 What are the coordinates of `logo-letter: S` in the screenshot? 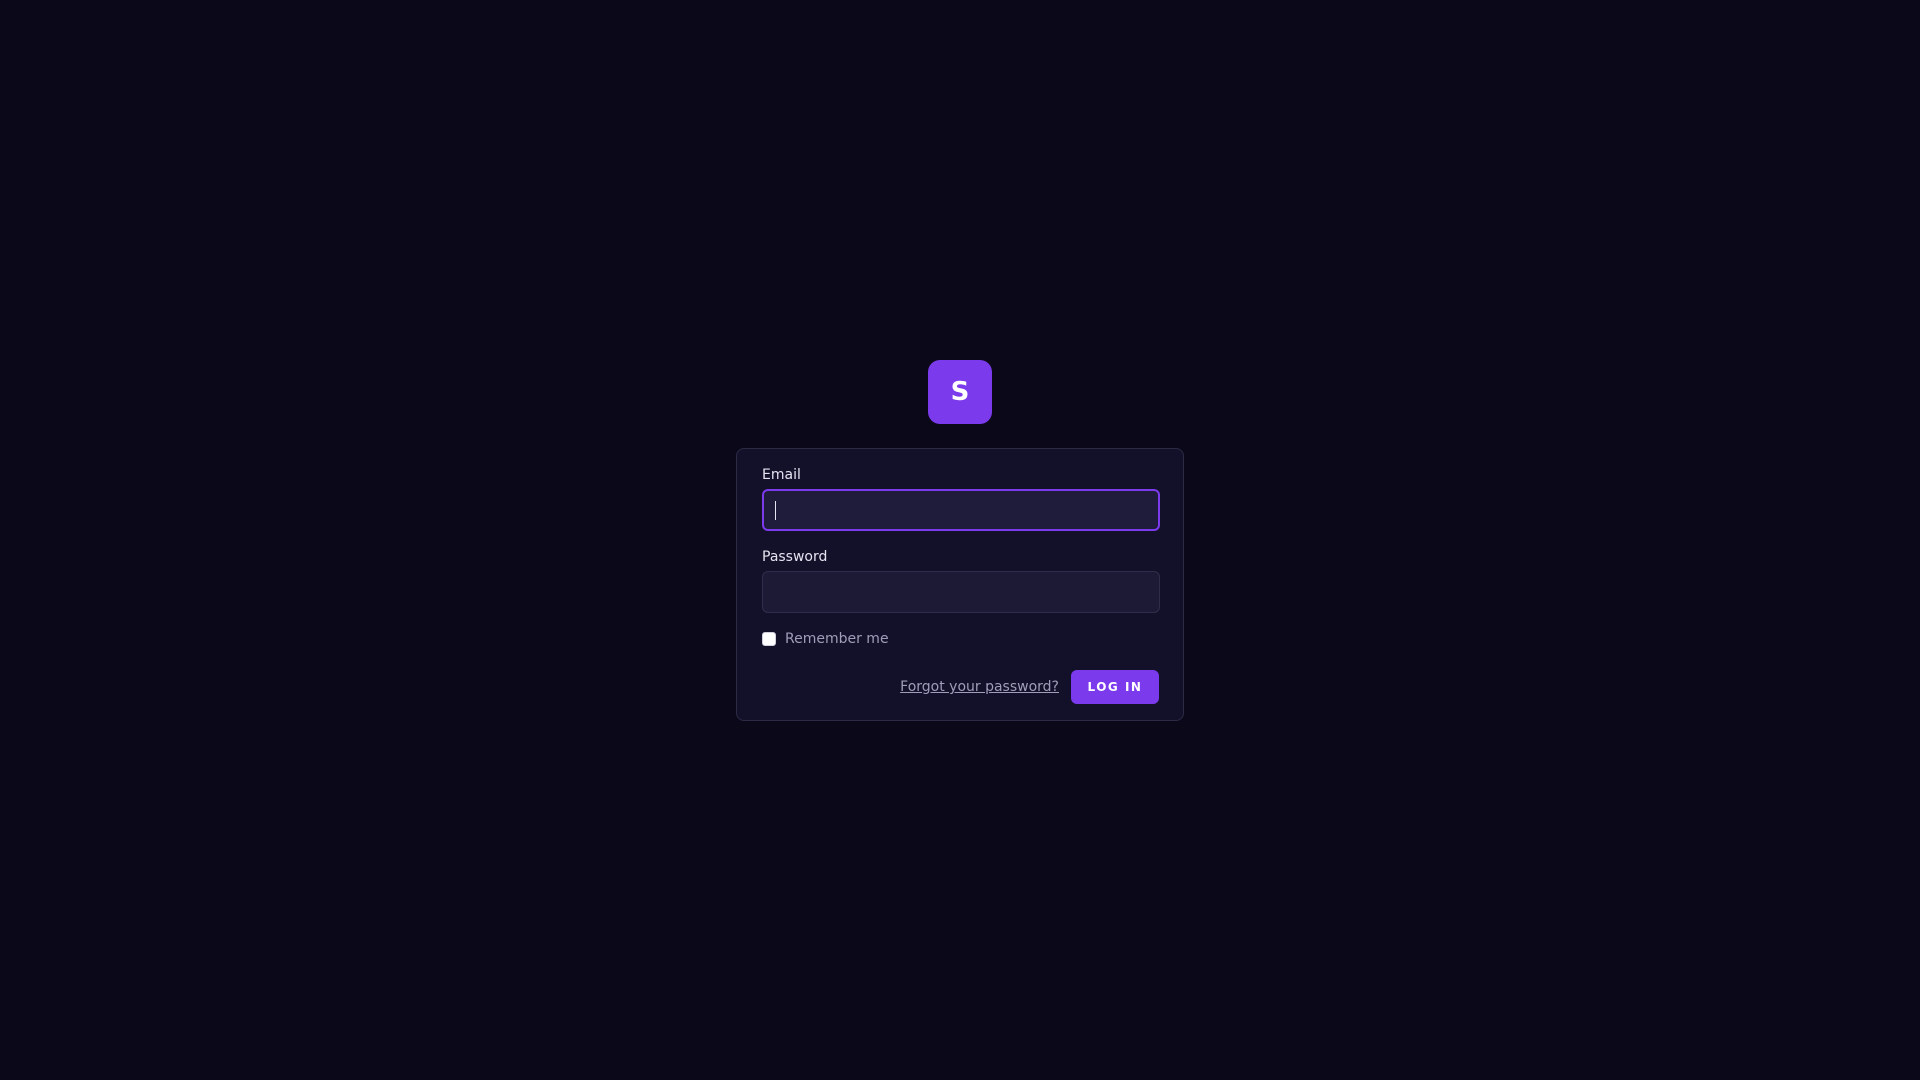 It's located at (960, 392).